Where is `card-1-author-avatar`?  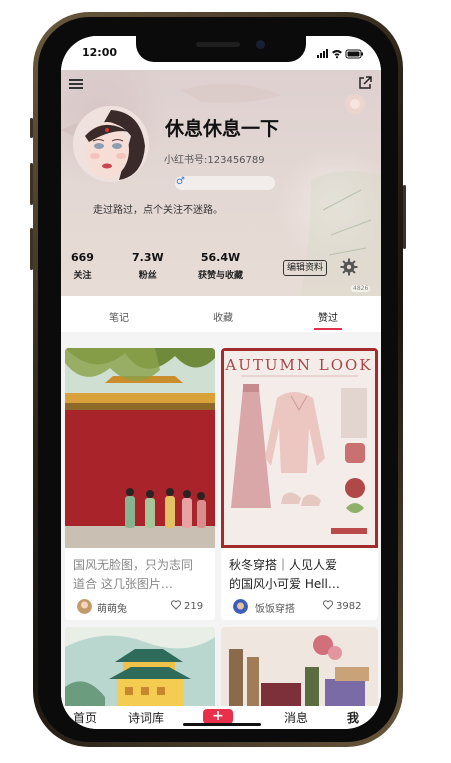
card-1-author-avatar is located at coordinates (84, 606).